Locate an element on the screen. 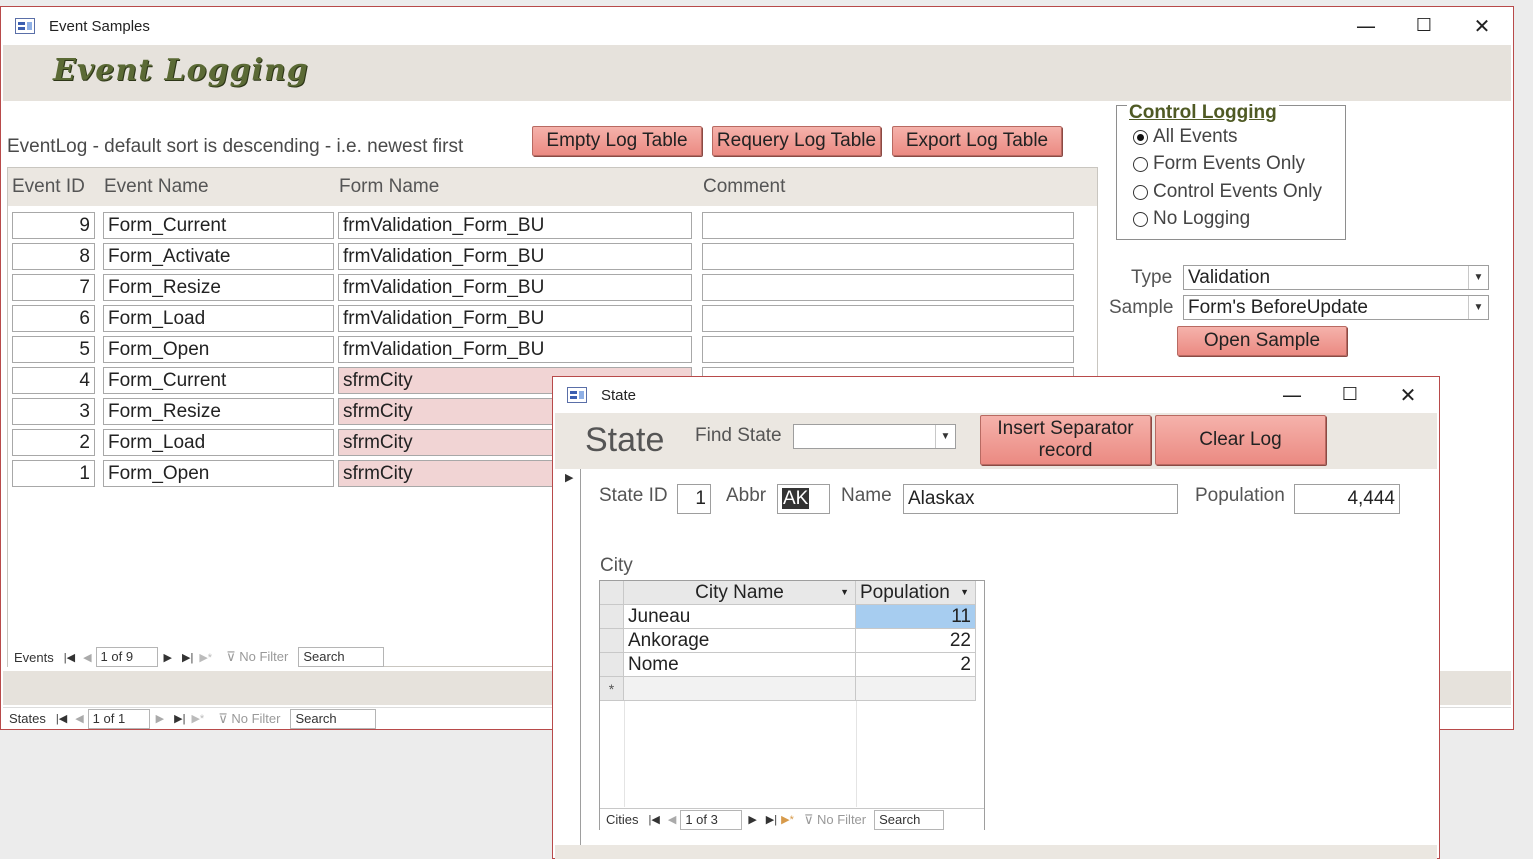  population-field: 4,444 is located at coordinates (1347, 499).